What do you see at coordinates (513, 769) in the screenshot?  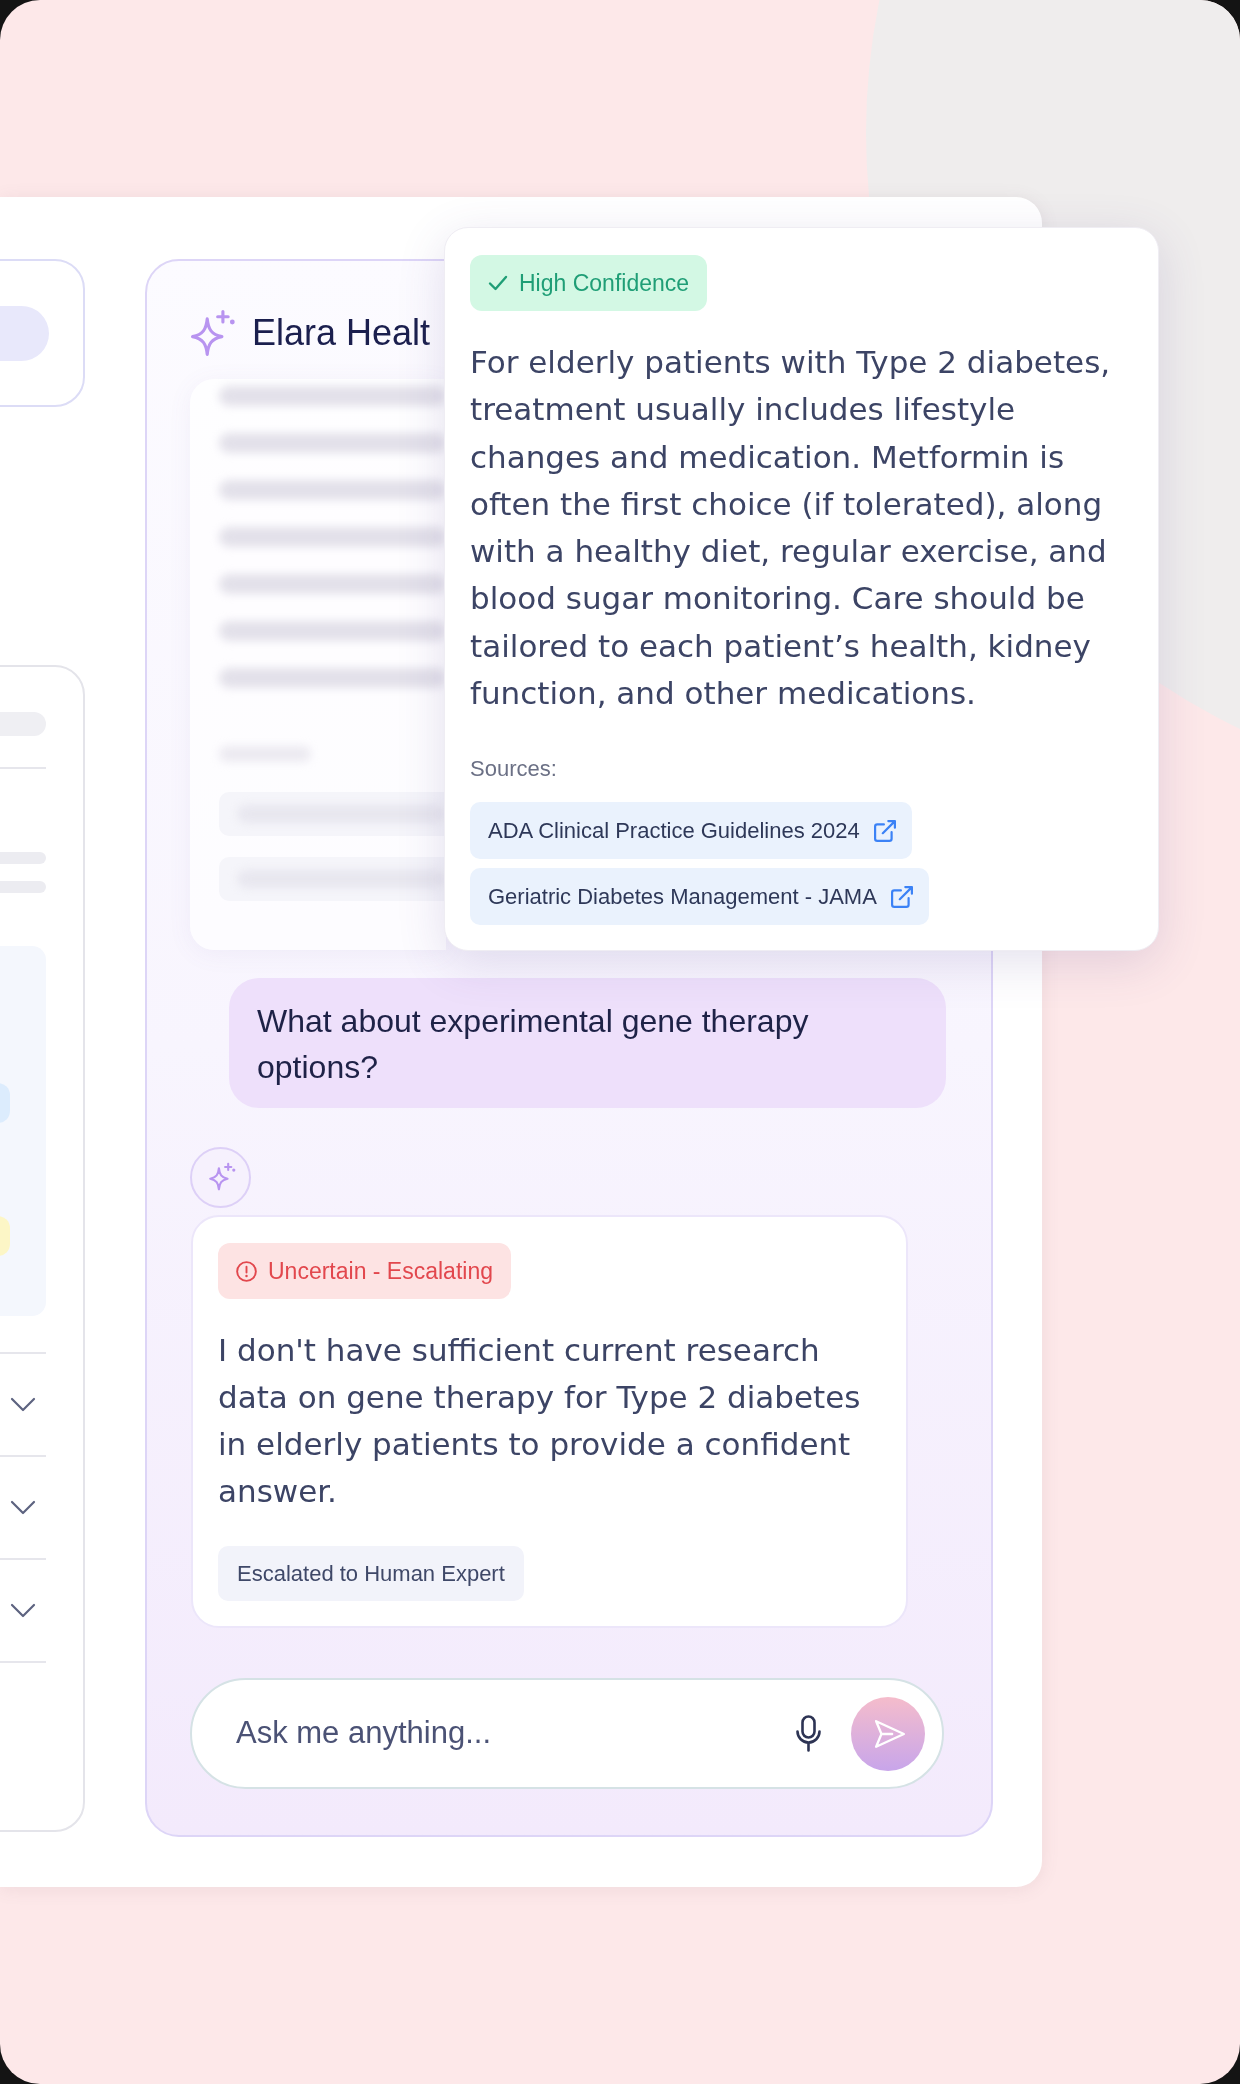 I see `sources-label: Sources:` at bounding box center [513, 769].